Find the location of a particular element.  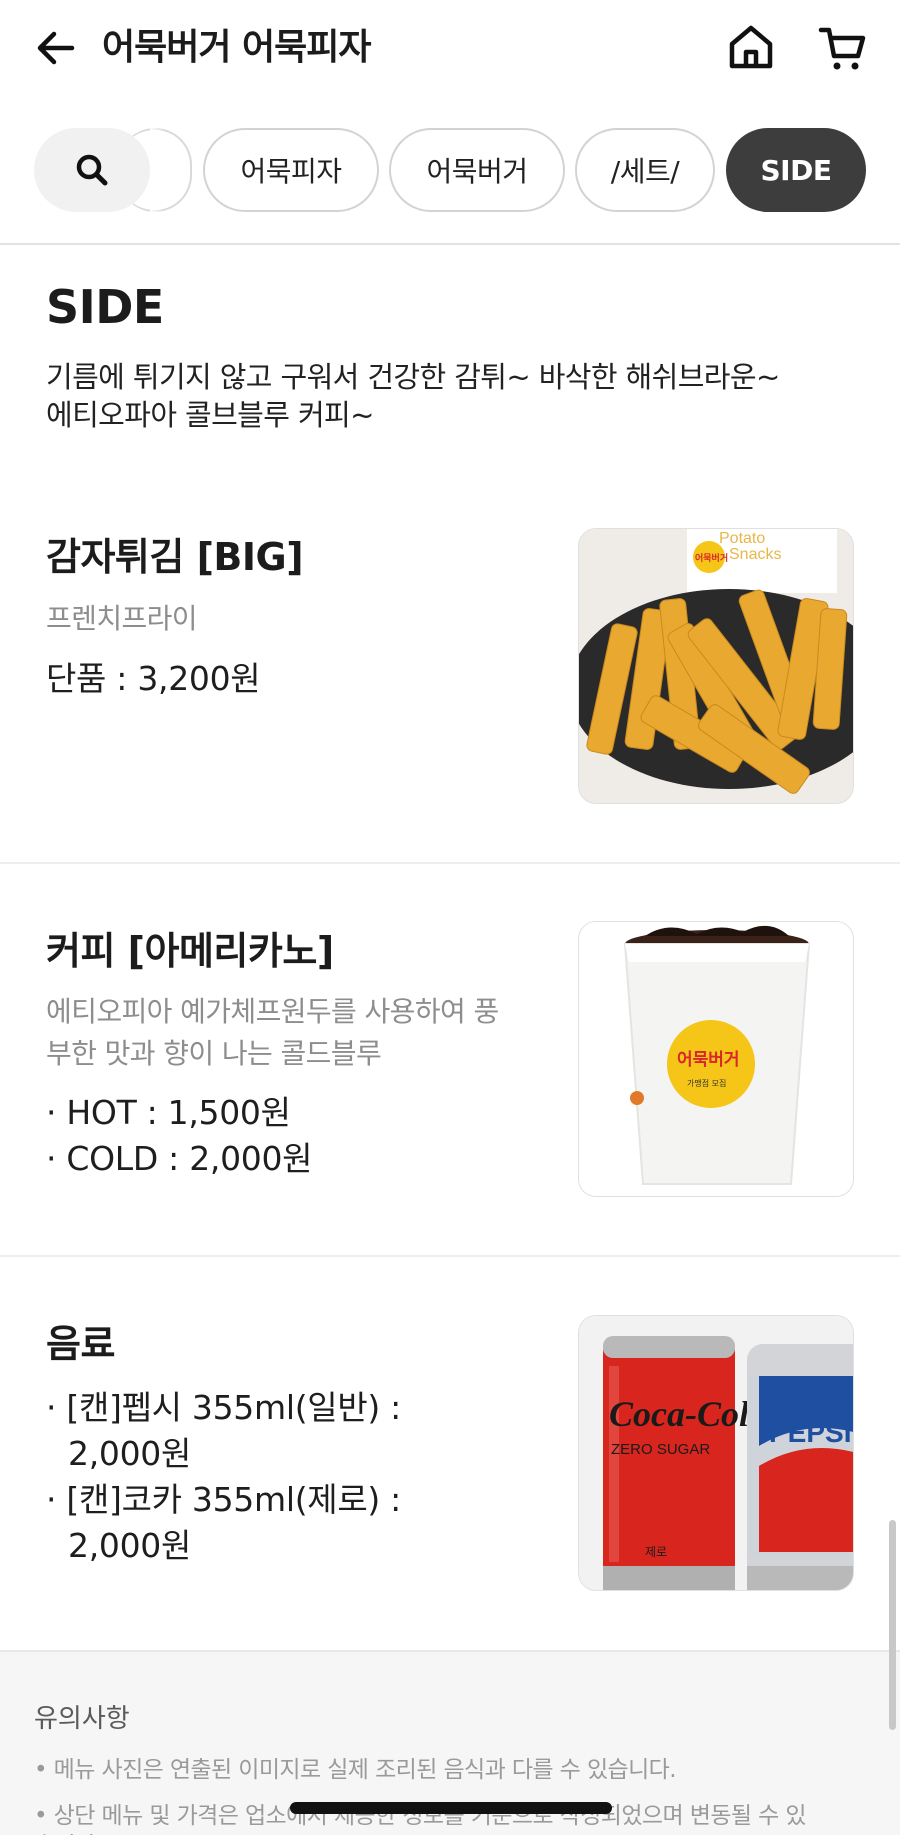

item-description: 프렌치프라이 is located at coordinates (296, 619).